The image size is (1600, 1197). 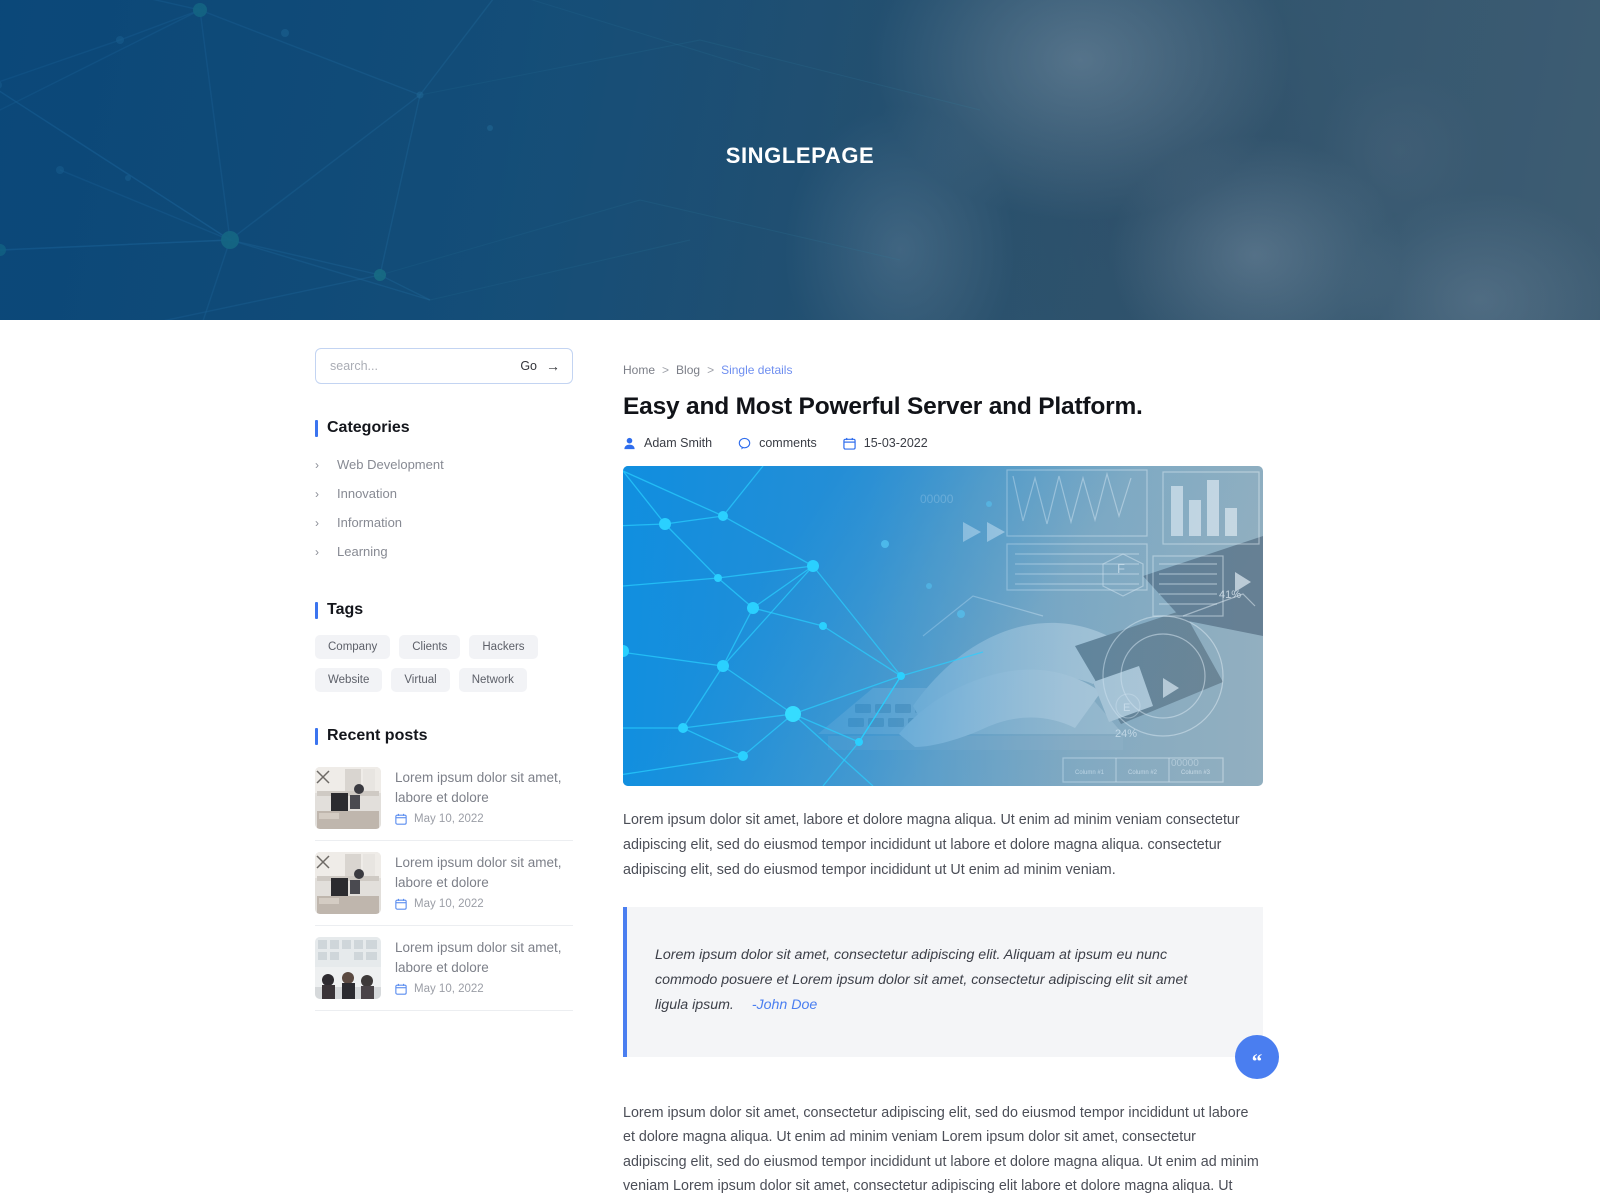 I want to click on tag-hackers: Hackers, so click(x=503, y=647).